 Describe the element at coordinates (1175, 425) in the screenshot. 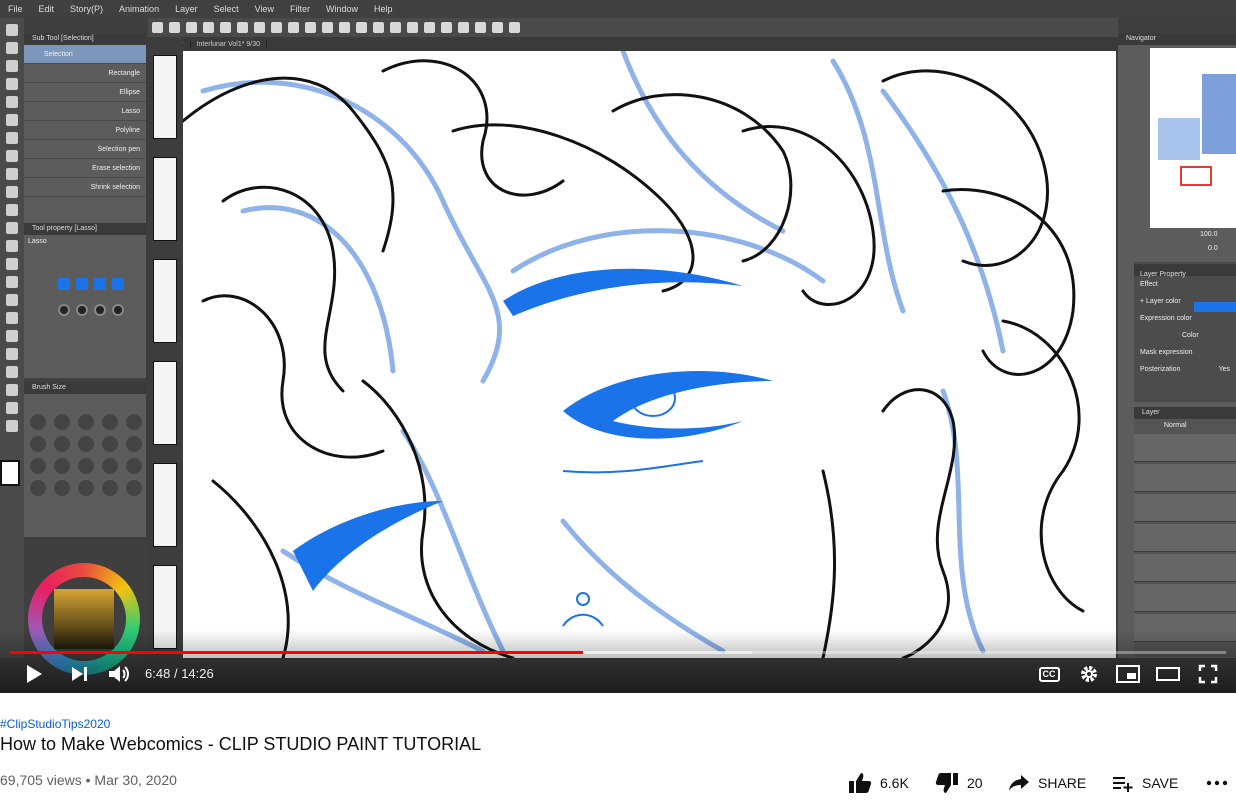

I see `layer-blend-mode: Normal` at that location.